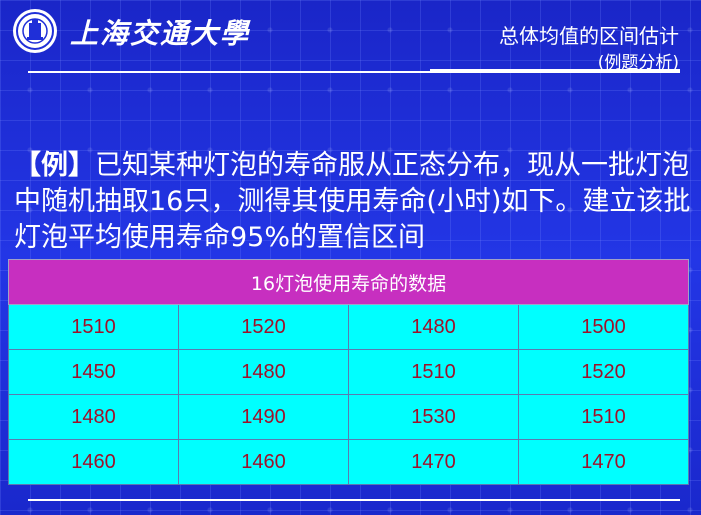  I want to click on table-row: 1460 1460 1470 1470, so click(348, 462).